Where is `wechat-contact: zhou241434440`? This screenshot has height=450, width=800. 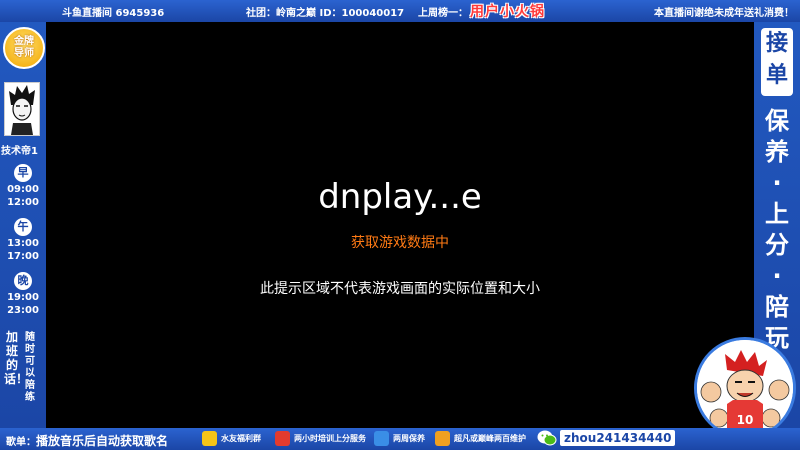 wechat-contact: zhou241434440 is located at coordinates (606, 438).